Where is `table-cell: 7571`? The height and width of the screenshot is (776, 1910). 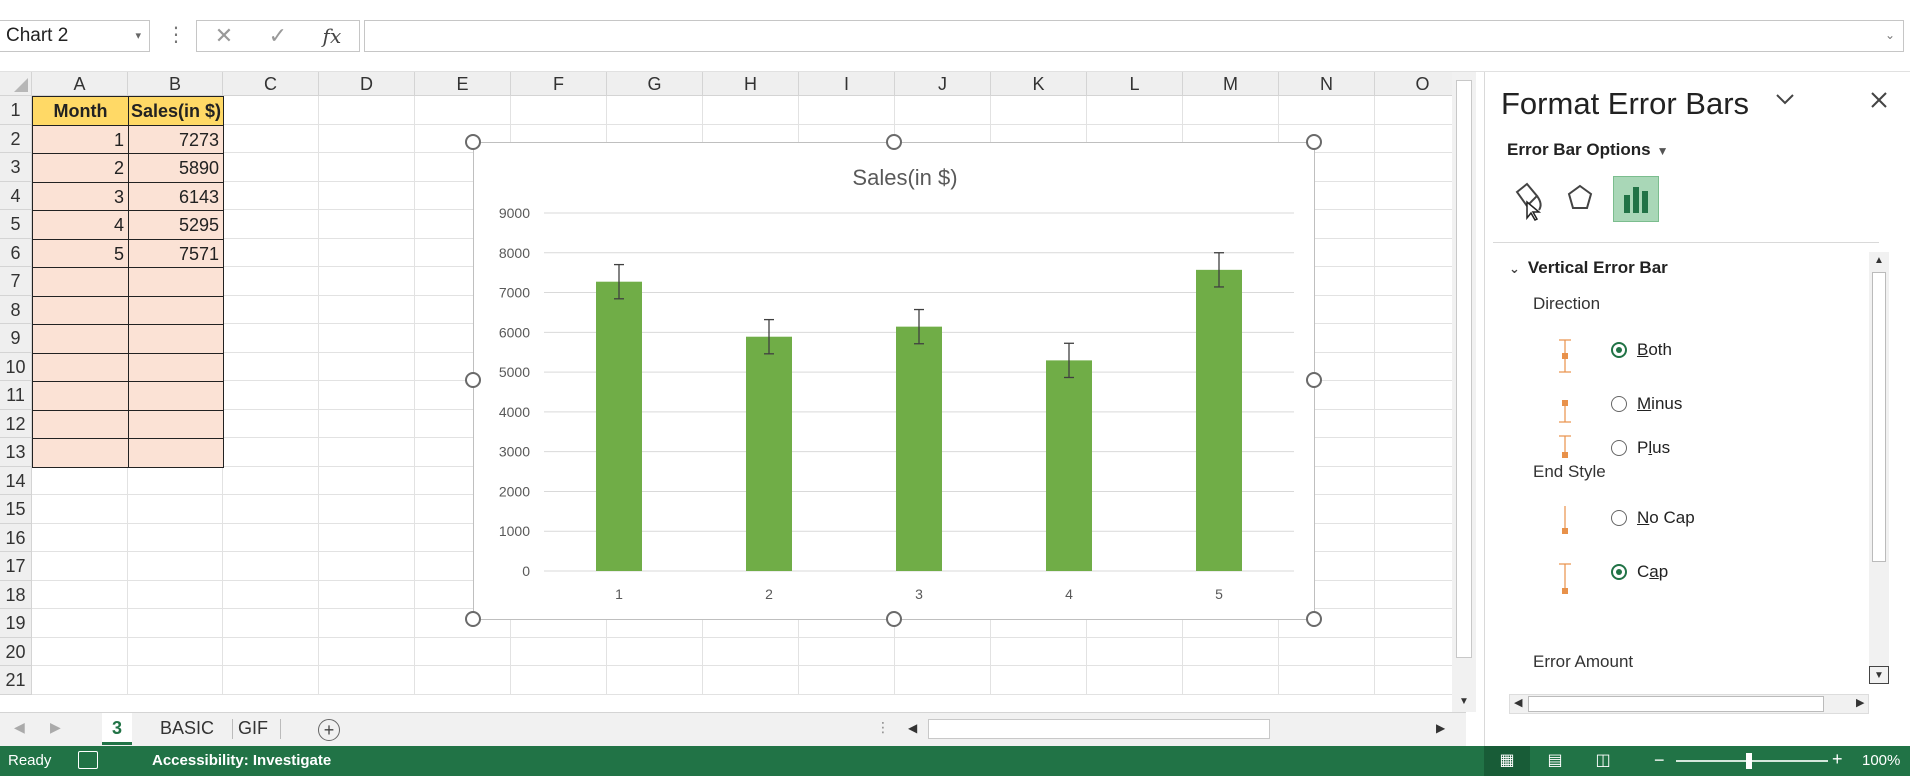
table-cell: 7571 is located at coordinates (176, 253).